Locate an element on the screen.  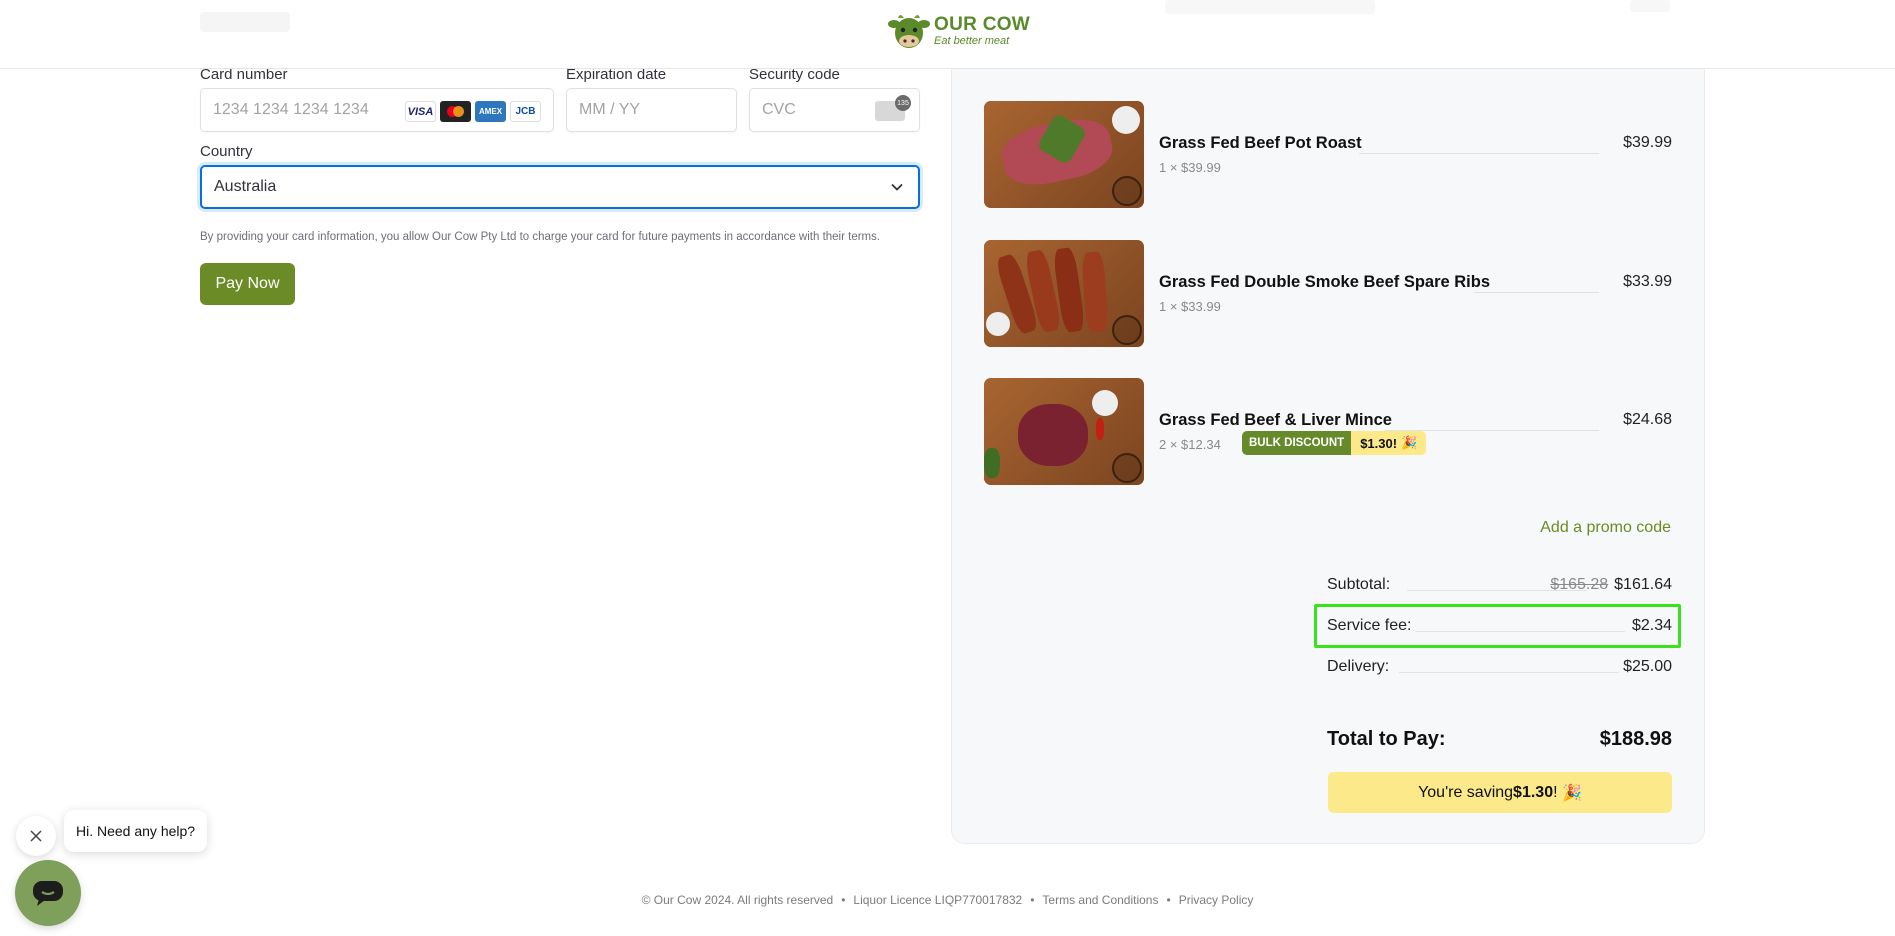
total-label: Total to Pay: is located at coordinates (1386, 739).